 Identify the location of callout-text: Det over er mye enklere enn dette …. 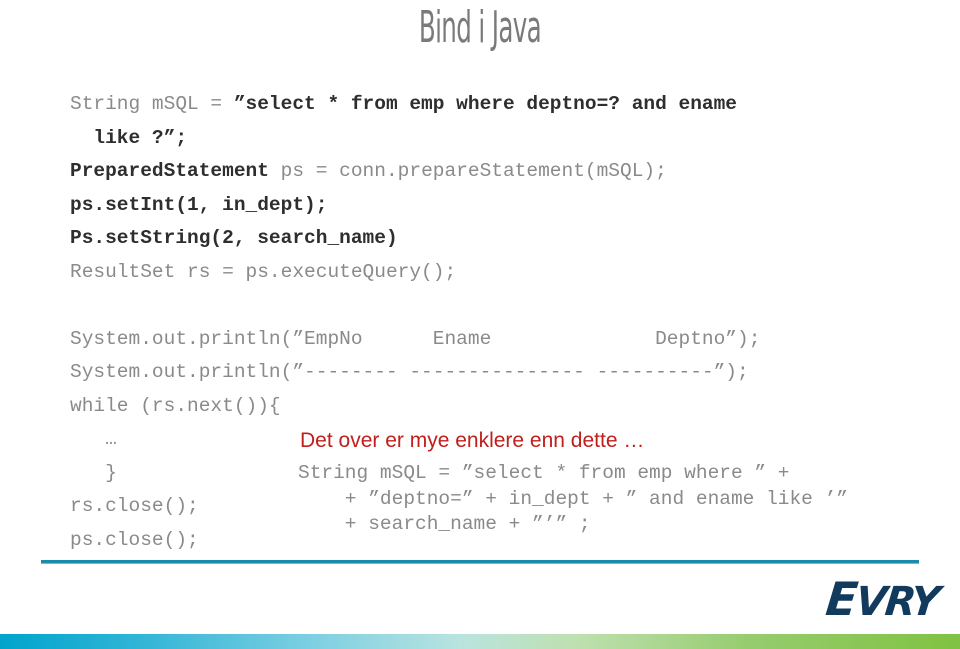
(472, 440).